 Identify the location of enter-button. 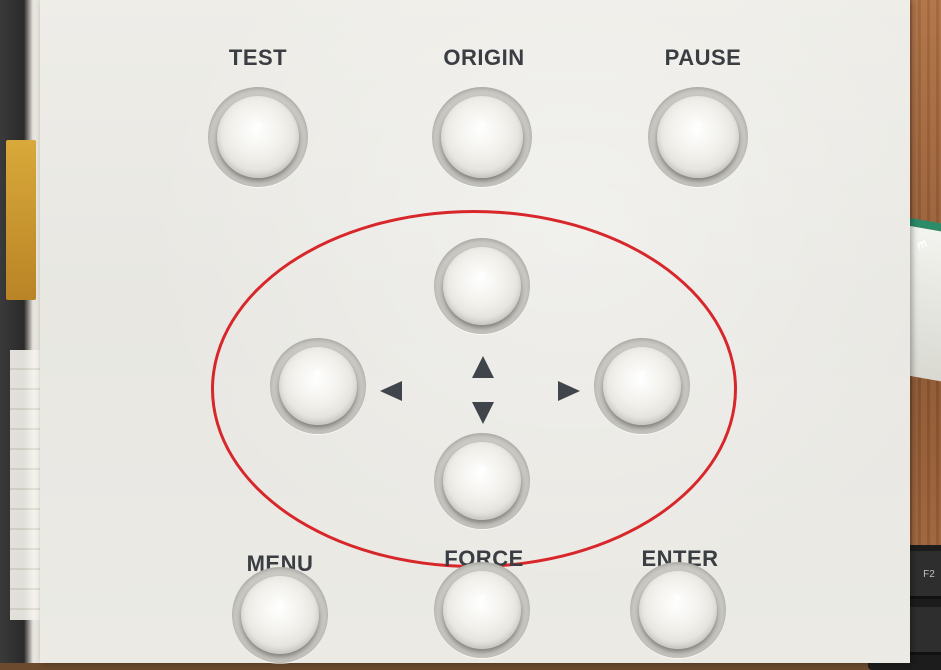
(678, 610).